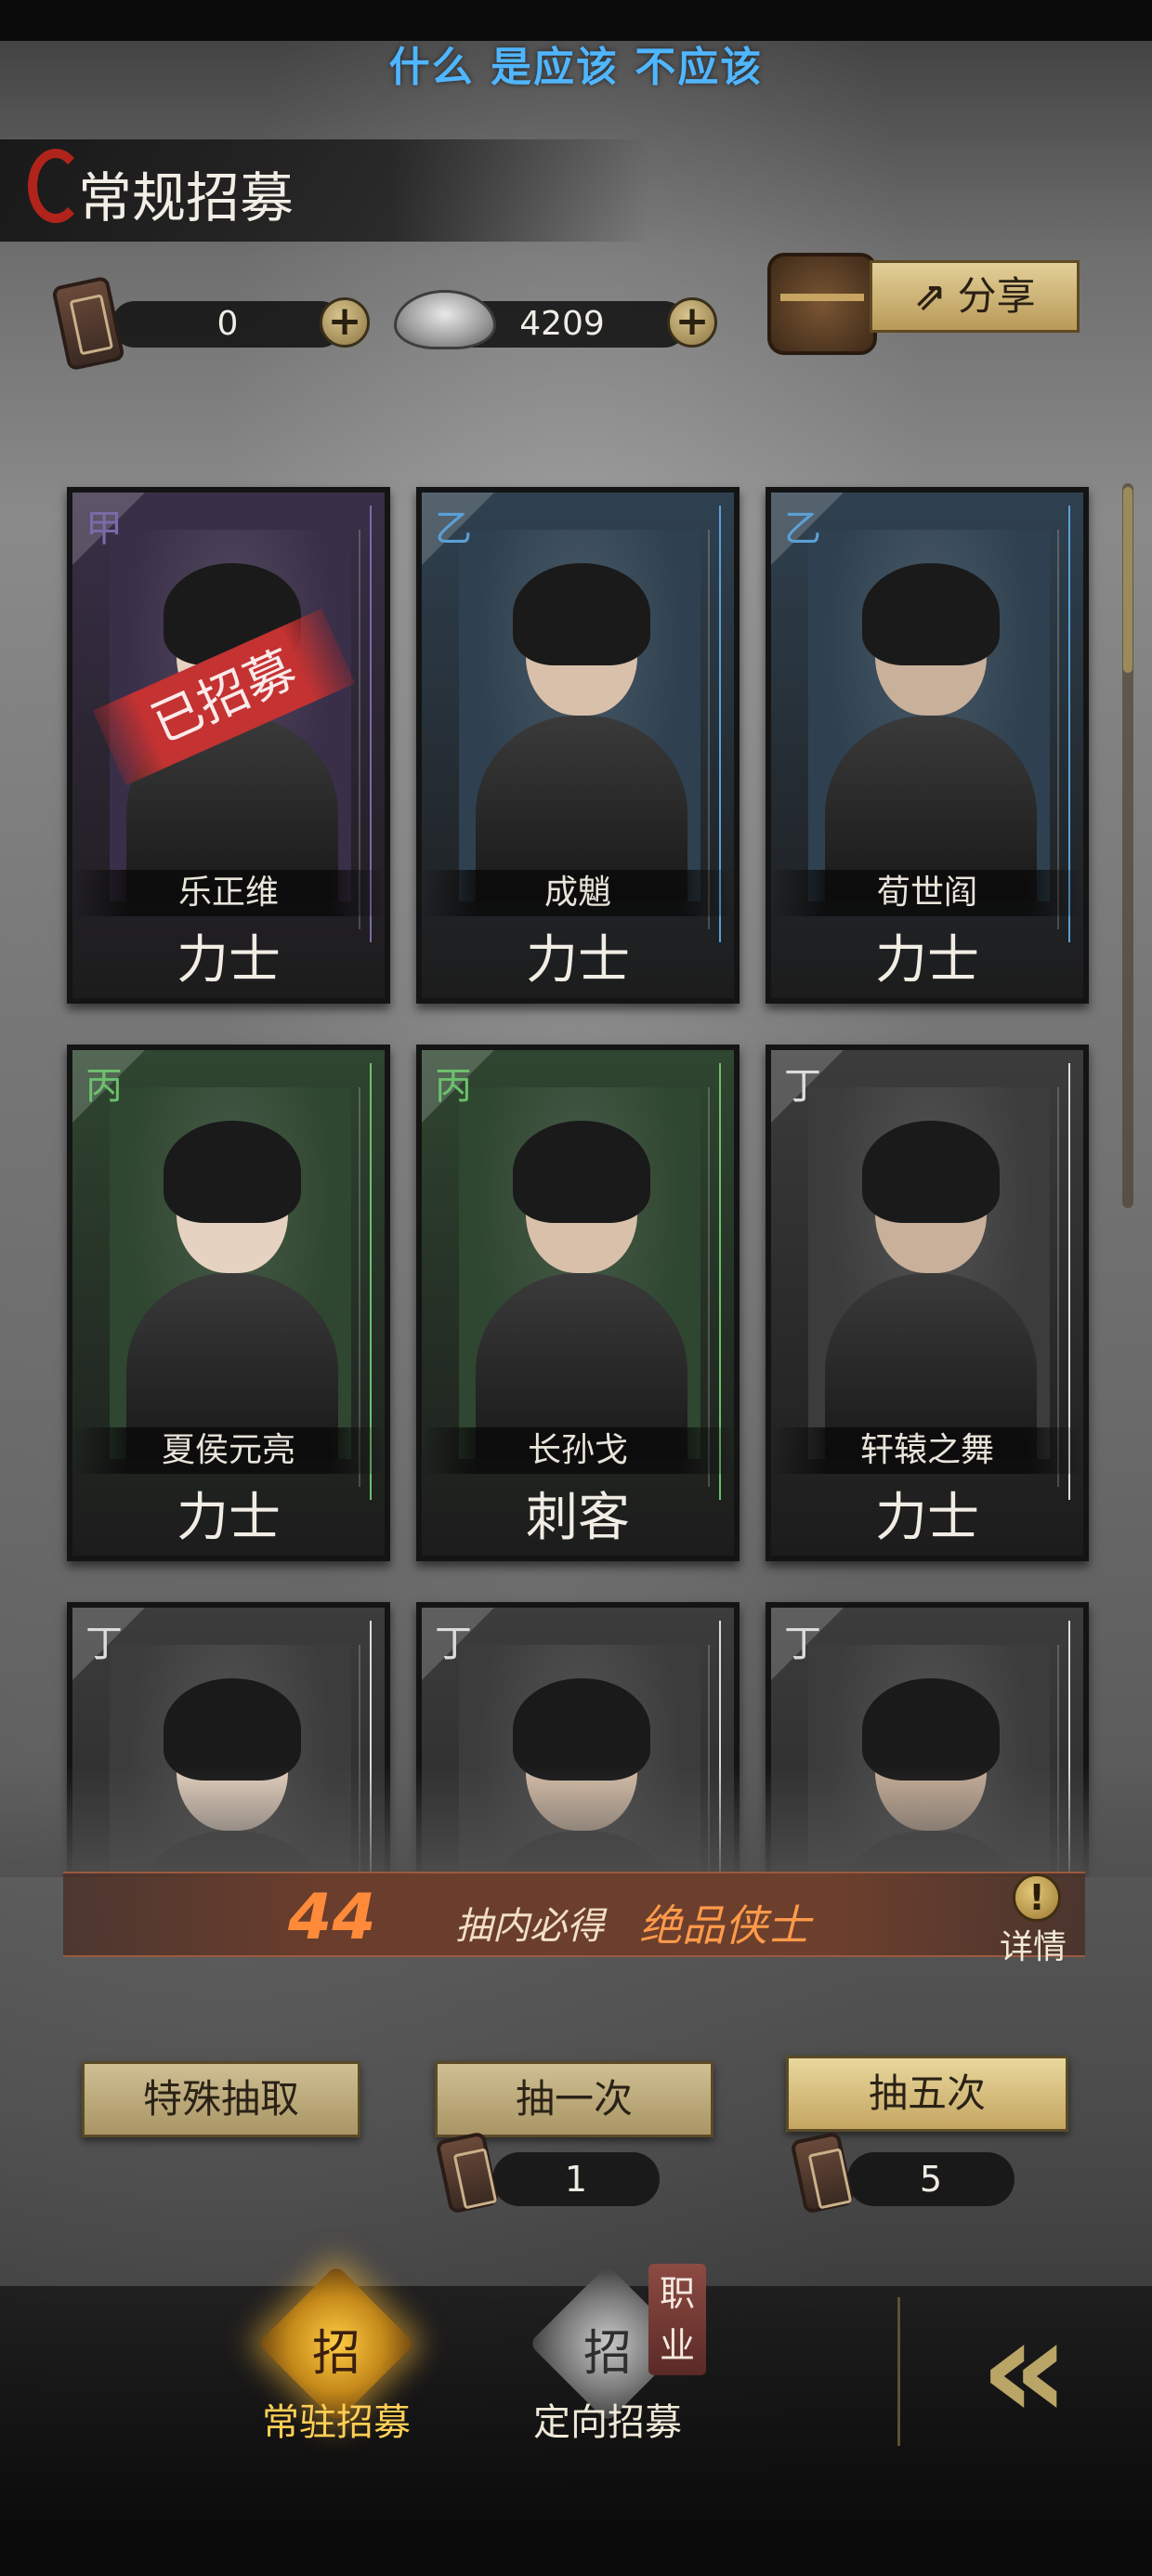  I want to click on draw-once-cost: 1, so click(576, 2179).